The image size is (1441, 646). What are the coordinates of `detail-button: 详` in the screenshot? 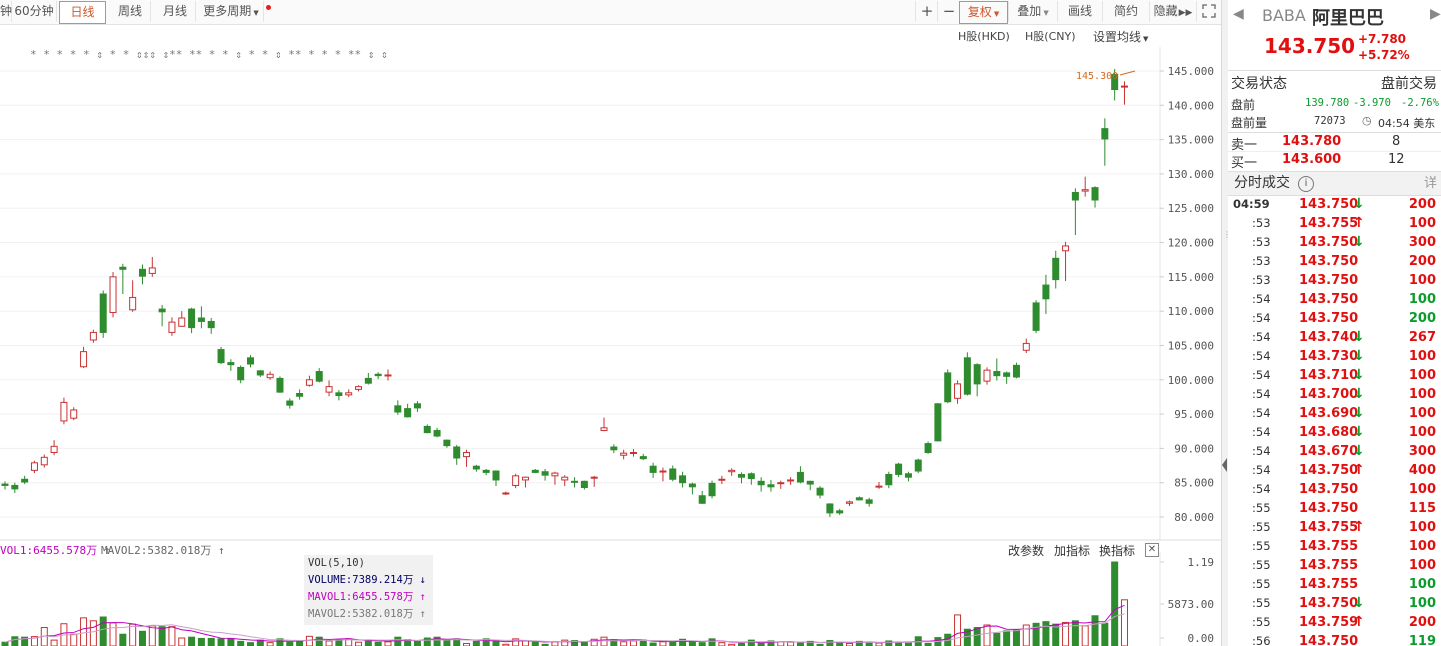 It's located at (1430, 183).